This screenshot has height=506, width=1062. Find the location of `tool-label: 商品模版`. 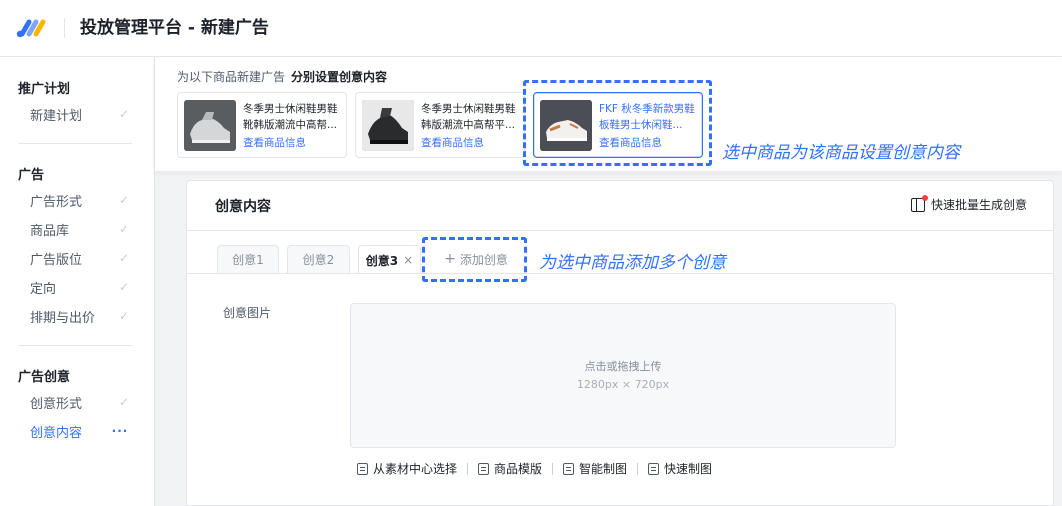

tool-label: 商品模版 is located at coordinates (518, 469).